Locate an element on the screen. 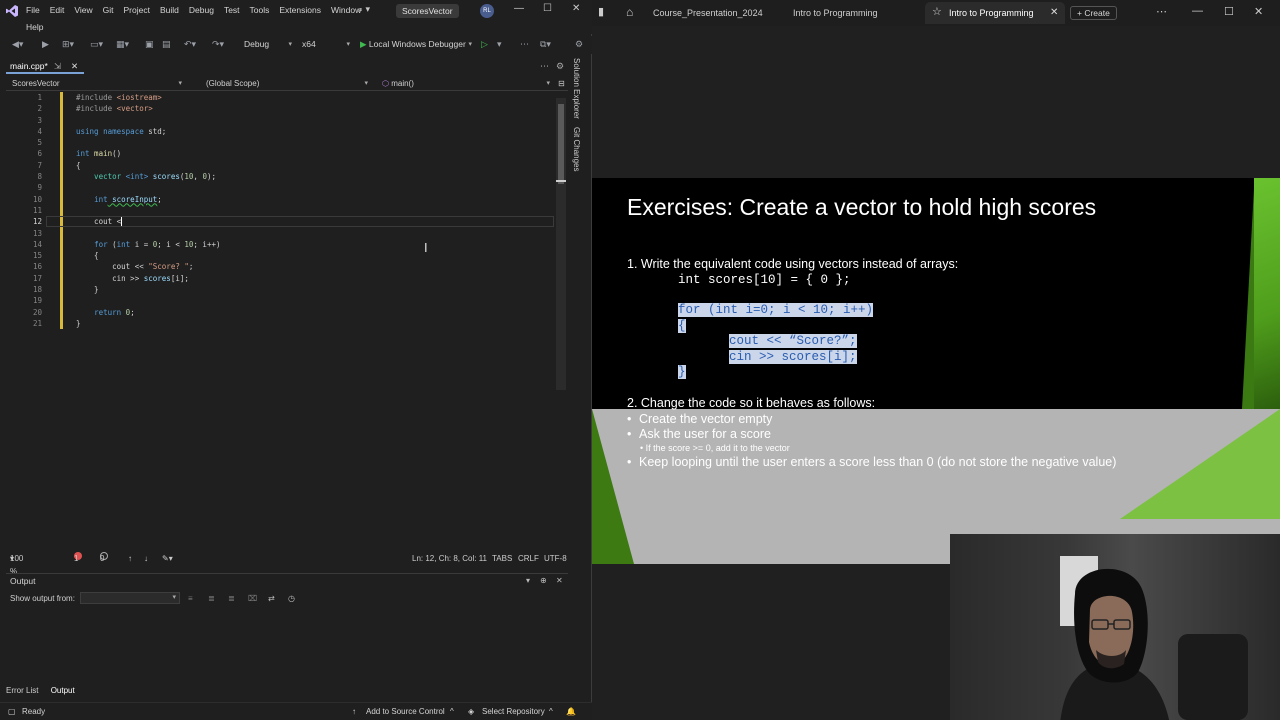  menu-file: File is located at coordinates (33, 10).